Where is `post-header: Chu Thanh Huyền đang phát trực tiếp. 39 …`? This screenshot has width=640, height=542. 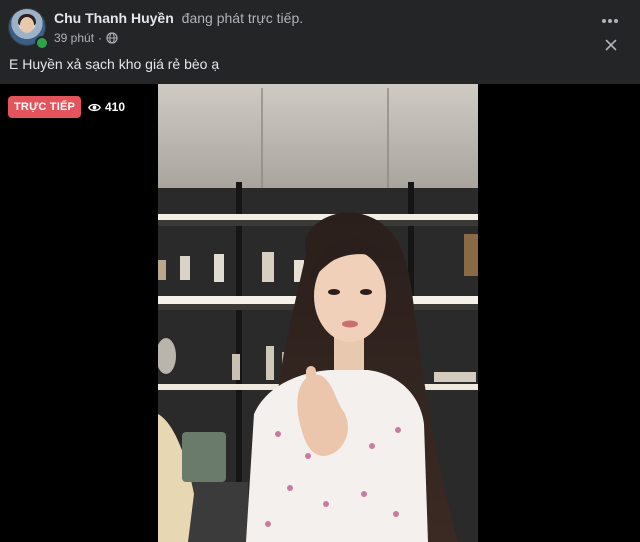
post-header: Chu Thanh Huyền đang phát trực tiếp. 39 … is located at coordinates (320, 26).